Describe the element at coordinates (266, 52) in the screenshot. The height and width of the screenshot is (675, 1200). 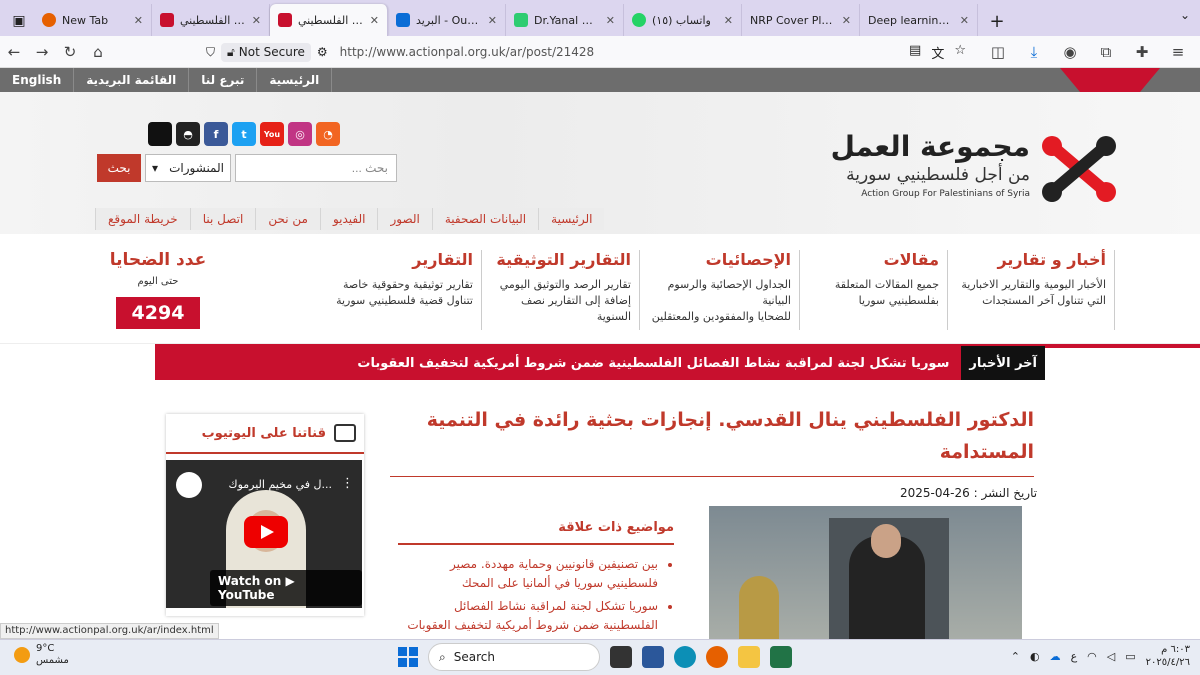
I see `not-secure-badge: 🔓︎ Not Secure` at that location.